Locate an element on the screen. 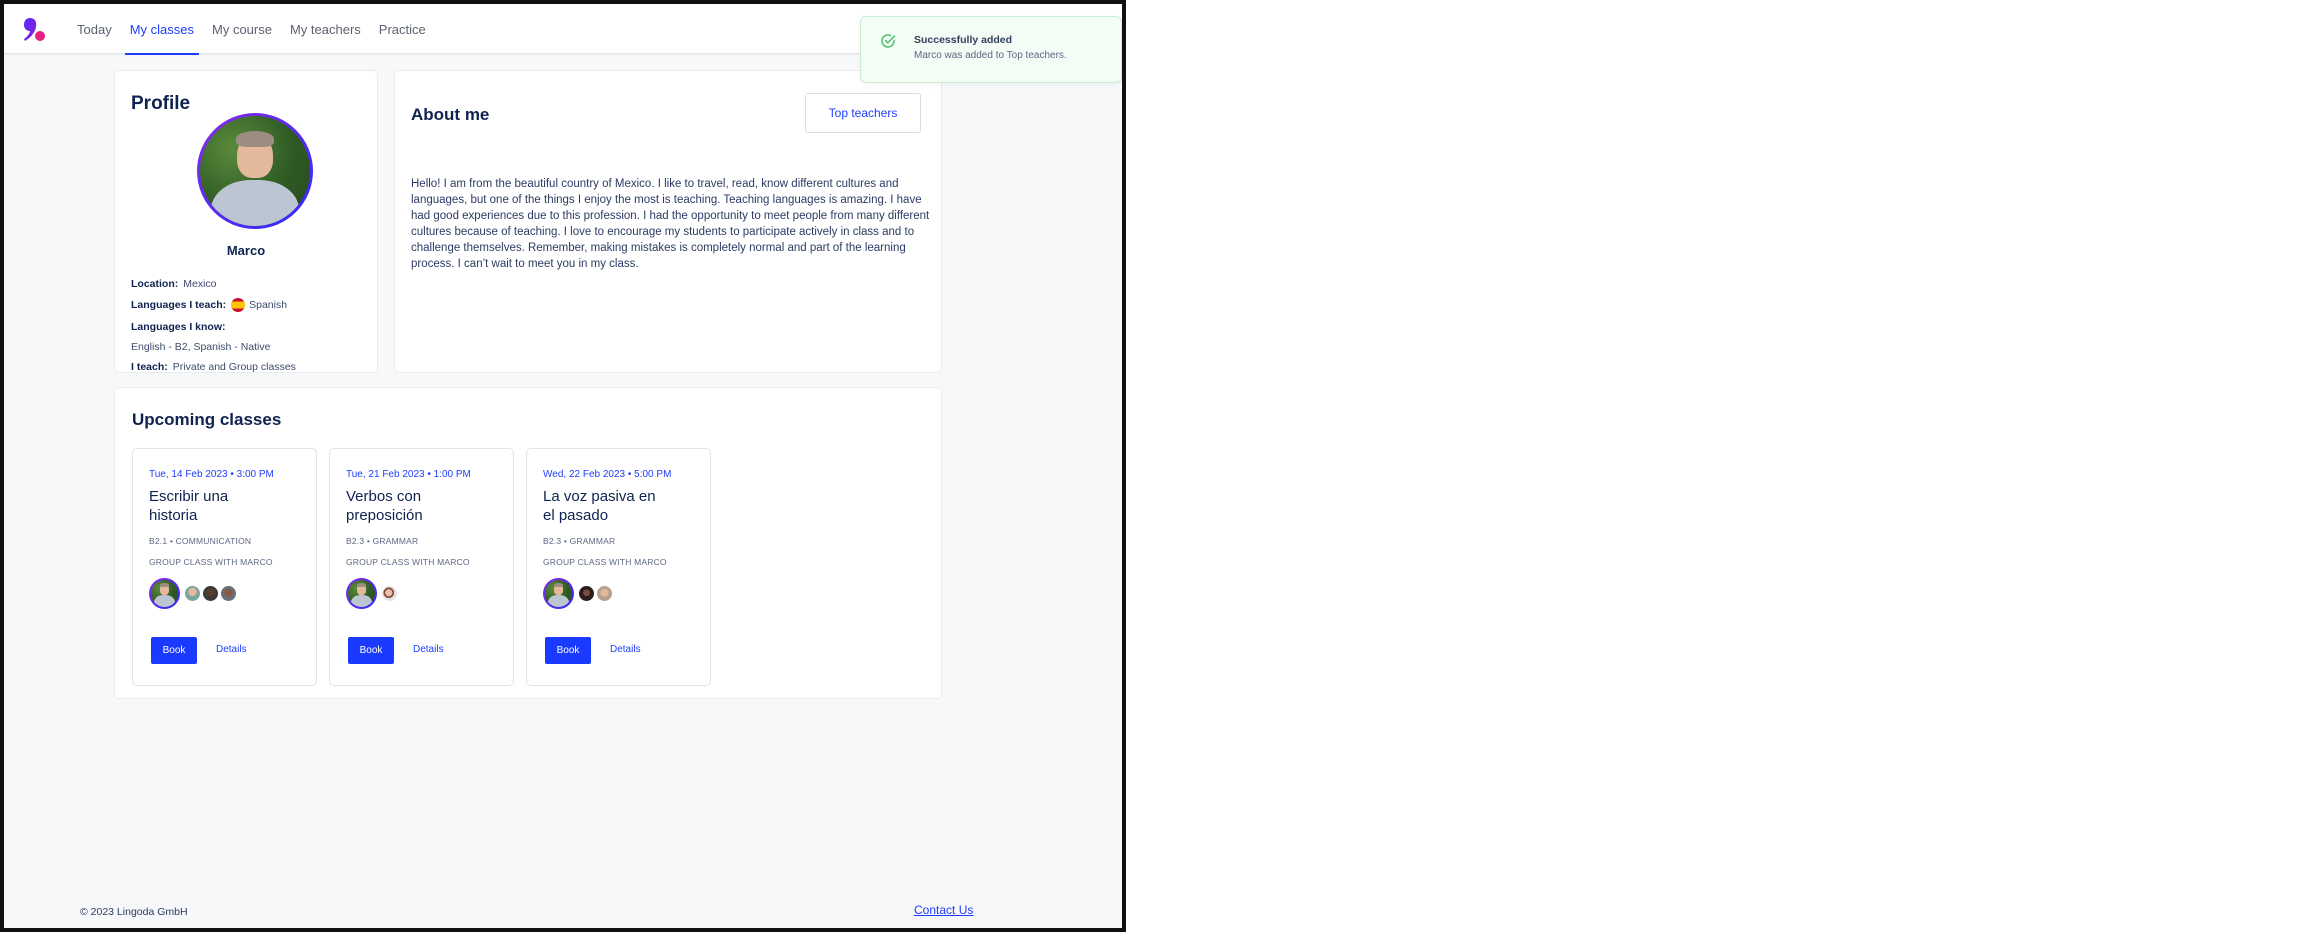  nav-item-my-course: My course is located at coordinates (242, 29).